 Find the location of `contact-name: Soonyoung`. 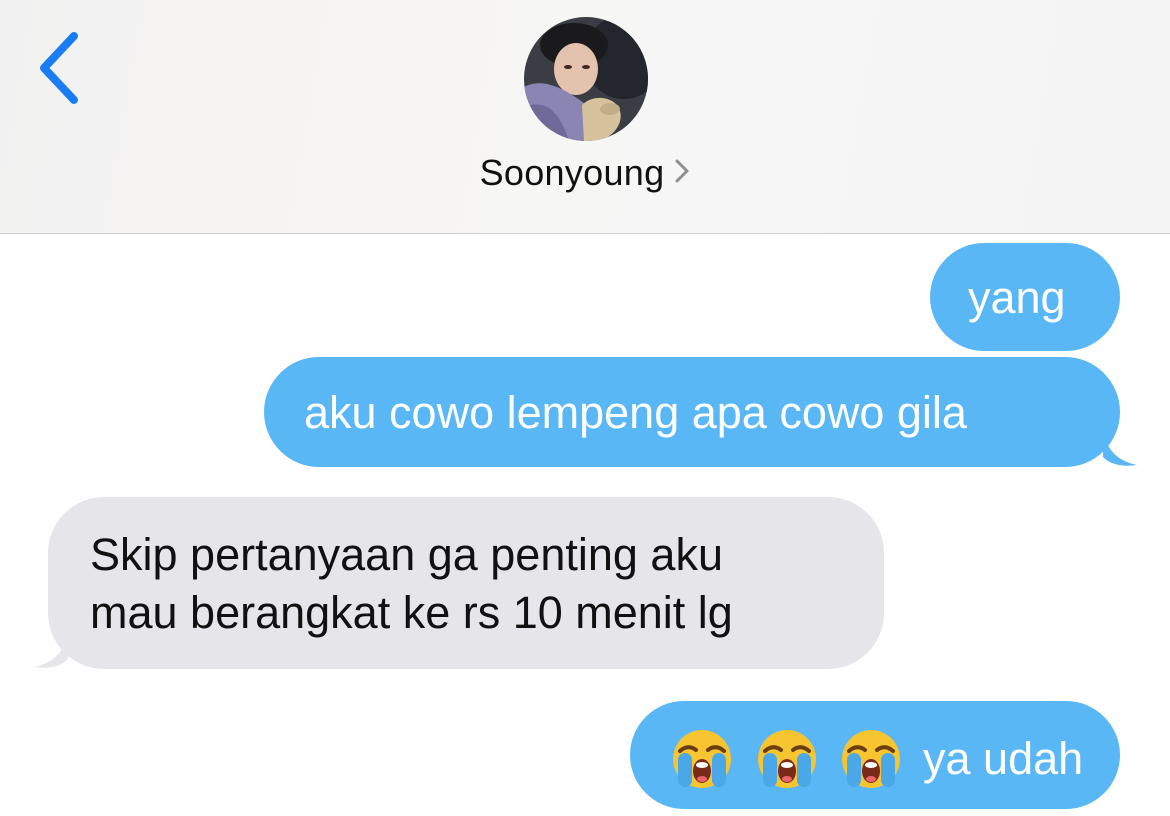

contact-name: Soonyoung is located at coordinates (572, 172).